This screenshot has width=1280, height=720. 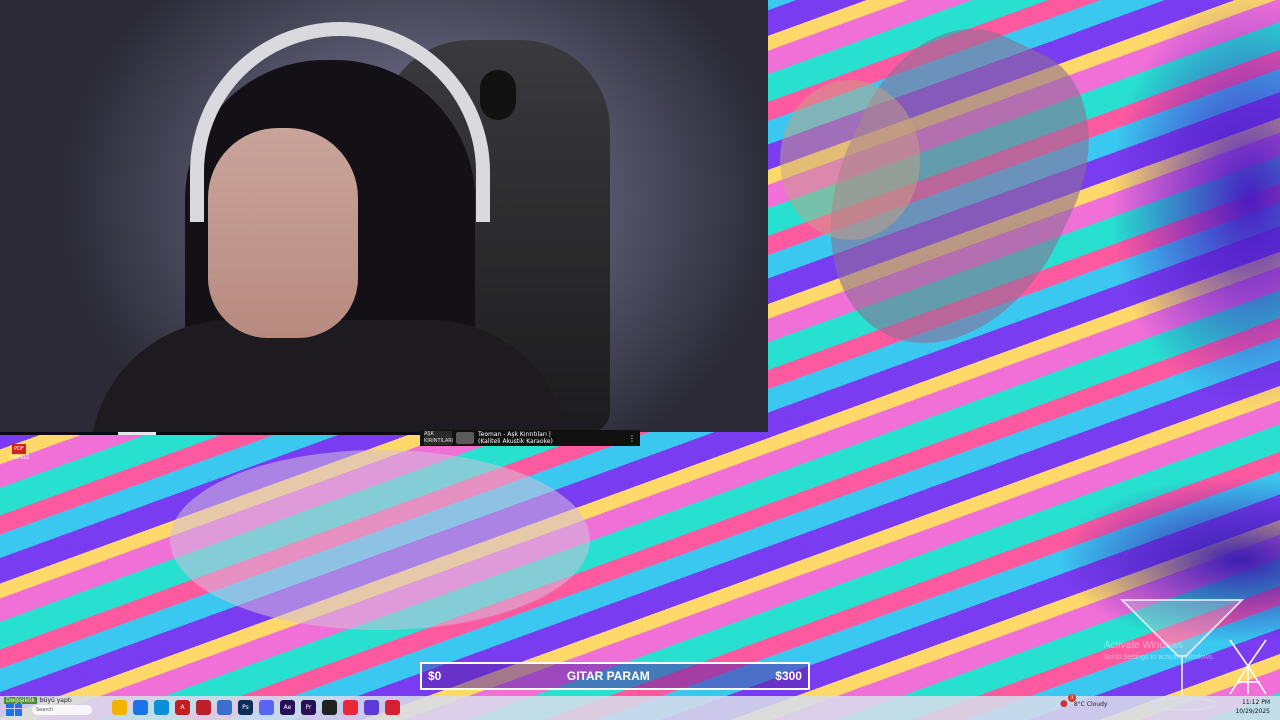 What do you see at coordinates (1072, 698) in the screenshot?
I see `notification-badge: 3` at bounding box center [1072, 698].